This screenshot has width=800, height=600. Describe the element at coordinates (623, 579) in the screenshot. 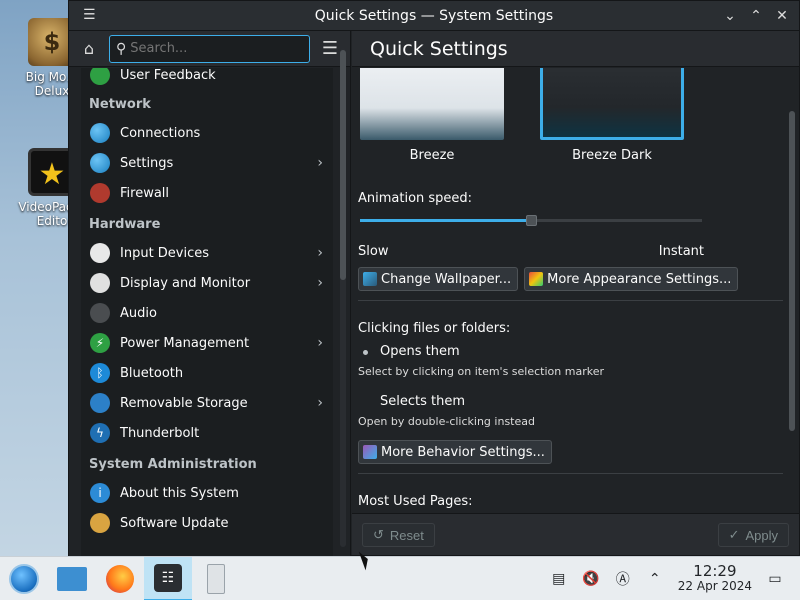

I see `keyboard-layout-icon: Ⓐ` at that location.